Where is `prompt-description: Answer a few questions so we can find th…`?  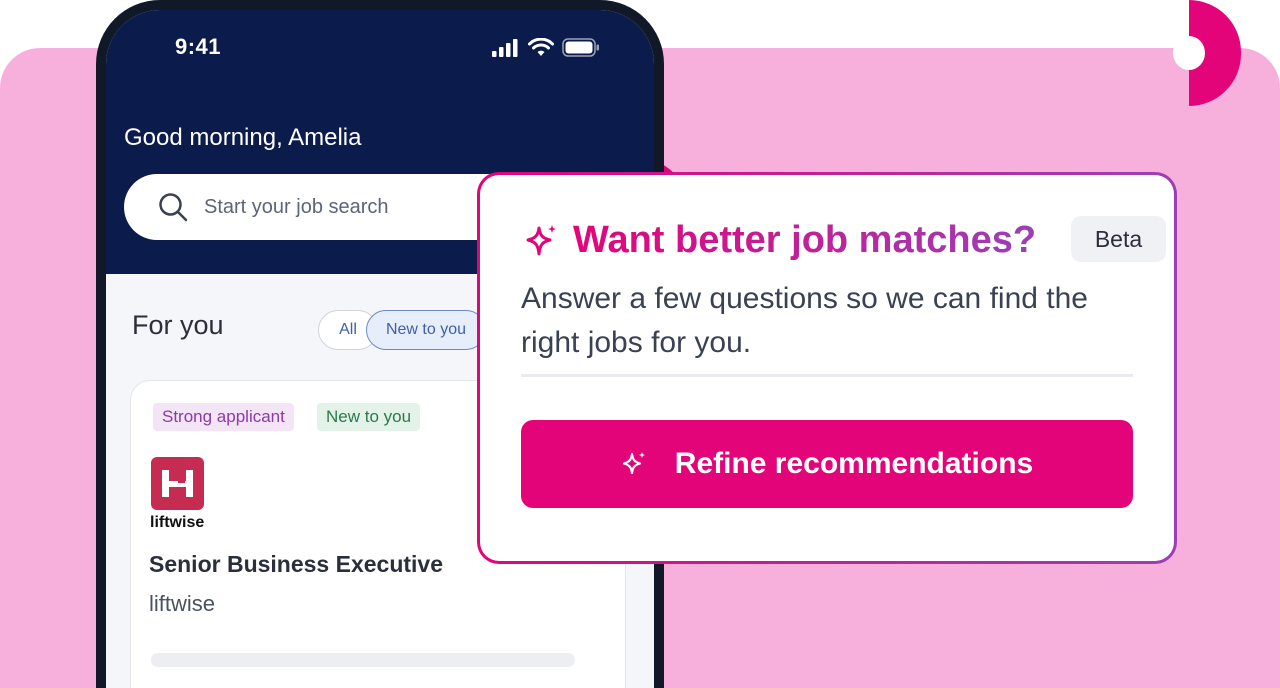 prompt-description: Answer a few questions so we can find th… is located at coordinates (804, 320).